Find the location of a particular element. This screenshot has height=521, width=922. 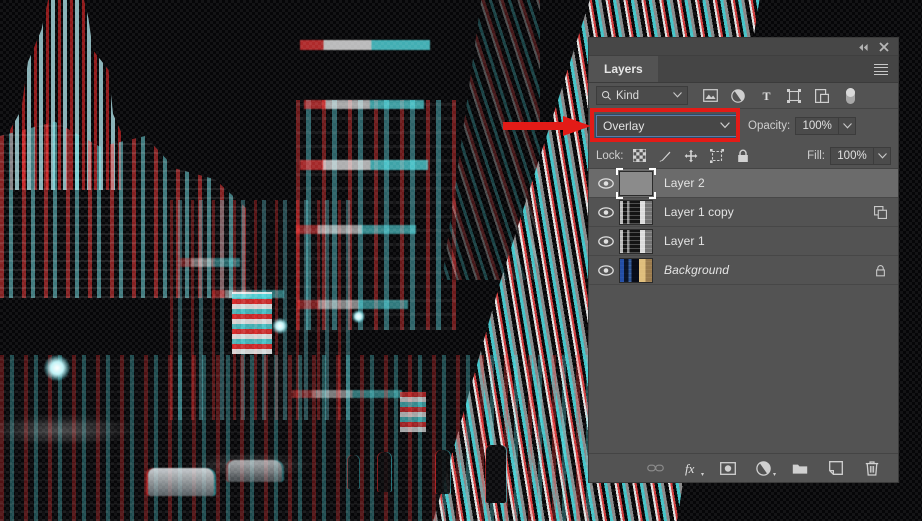

fill-value: 100% is located at coordinates (852, 155).